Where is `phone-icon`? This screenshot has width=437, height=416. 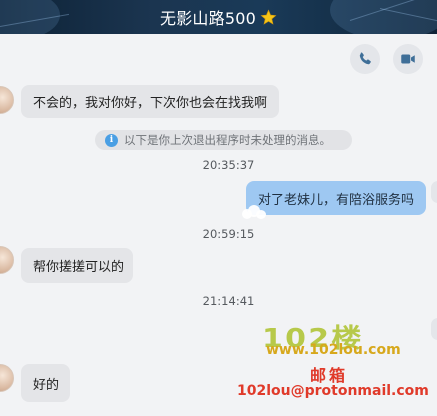 phone-icon is located at coordinates (365, 58).